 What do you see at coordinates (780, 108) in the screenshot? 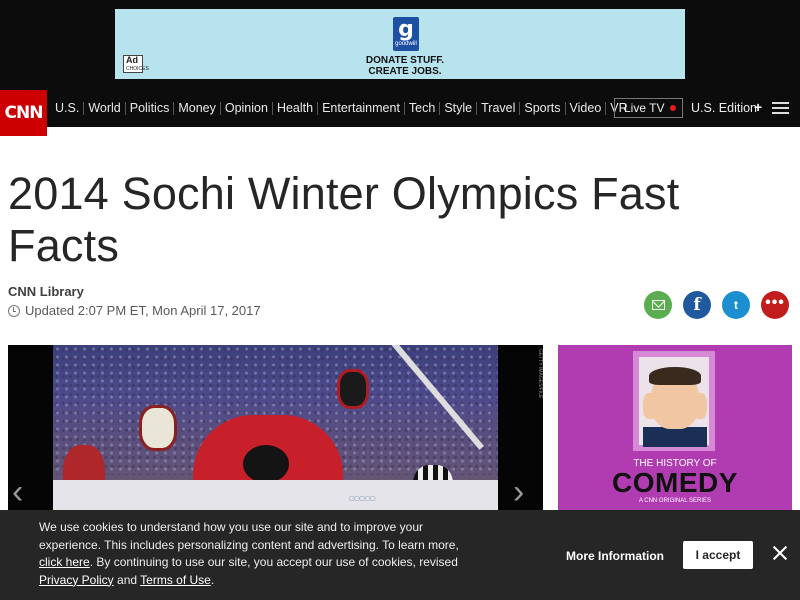
I see `hamburger-menu-icon` at bounding box center [780, 108].